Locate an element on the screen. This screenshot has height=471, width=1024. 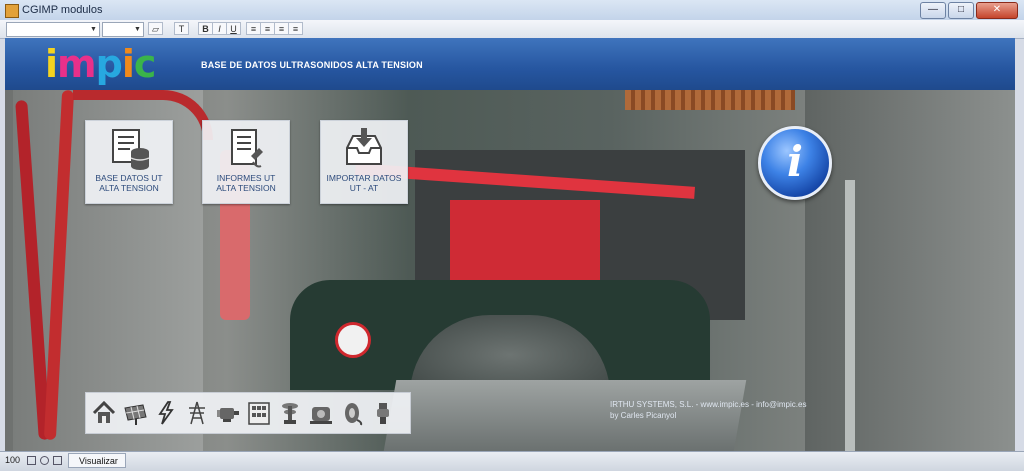
logo-letter: p is located at coordinates (109, 64).